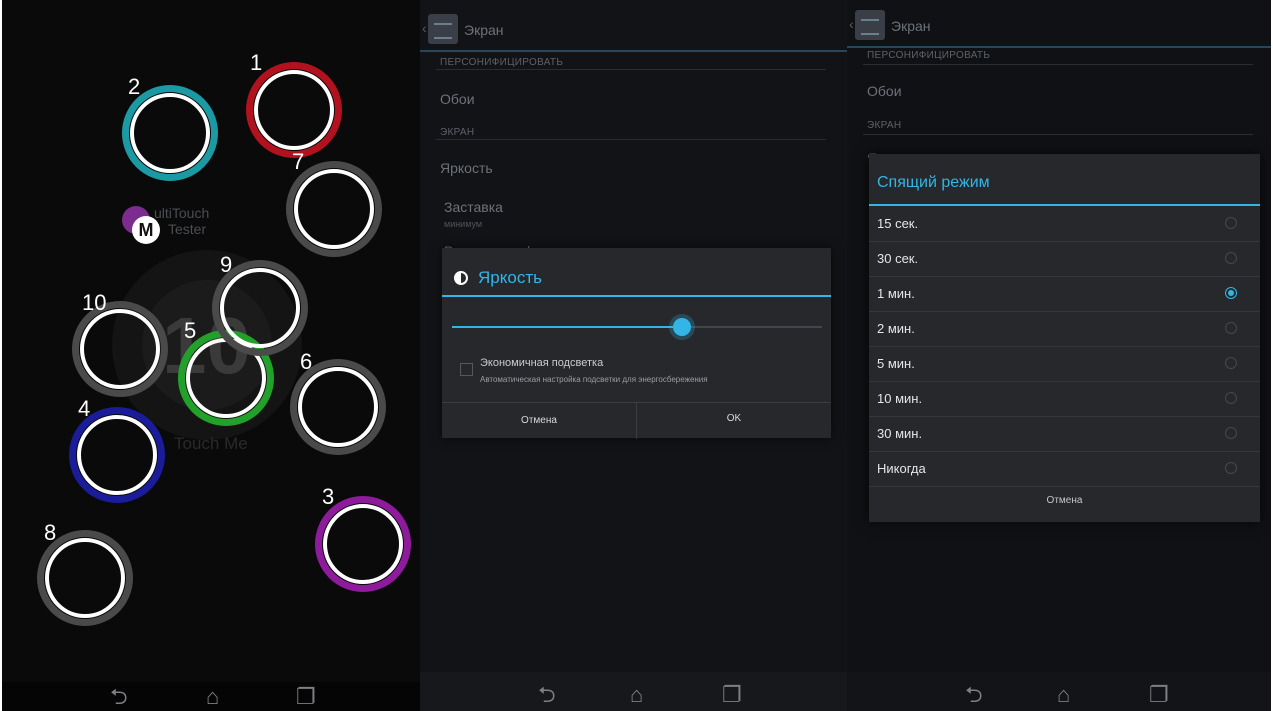 Image resolution: width=1273 pixels, height=711 pixels. I want to click on touch-point-number: 3, so click(328, 496).